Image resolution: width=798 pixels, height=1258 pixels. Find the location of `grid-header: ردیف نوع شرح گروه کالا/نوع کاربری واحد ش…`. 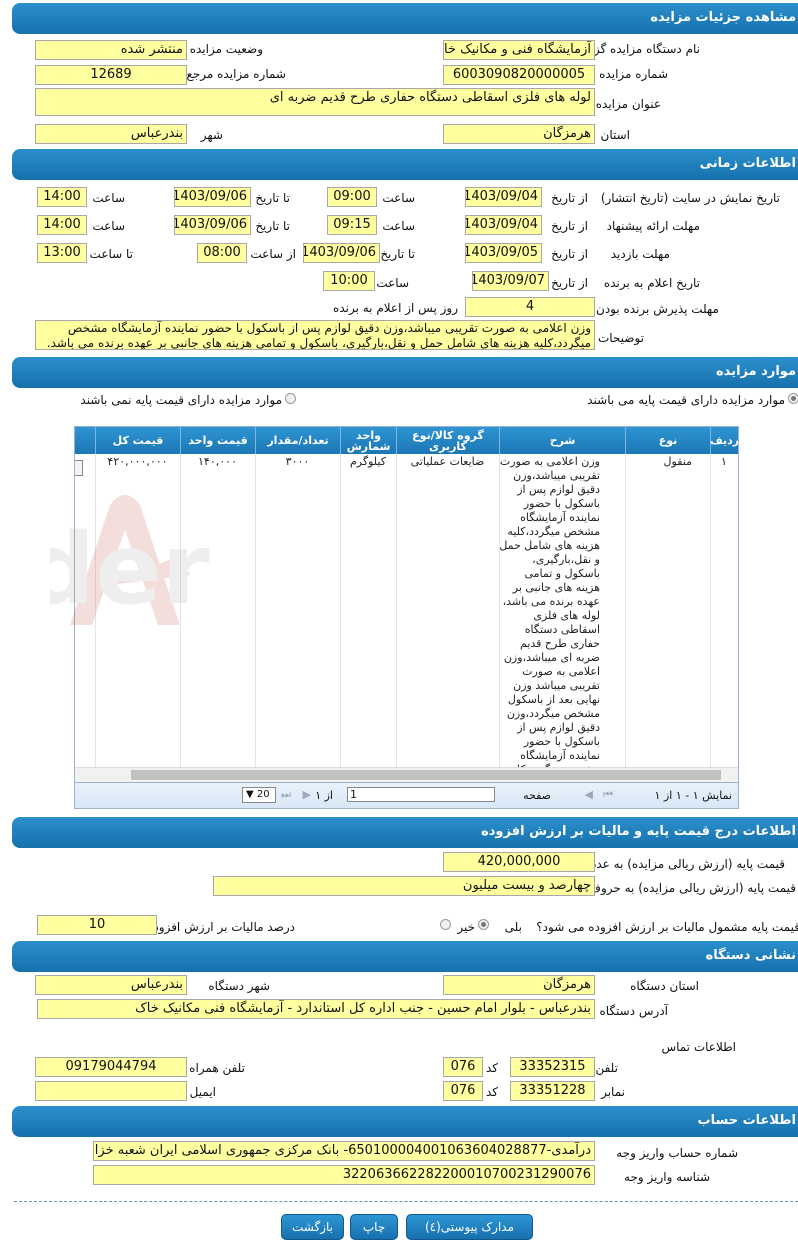

grid-header: ردیف نوع شرح گروه کالا/نوع کاربری واحد ش… is located at coordinates (406, 440).